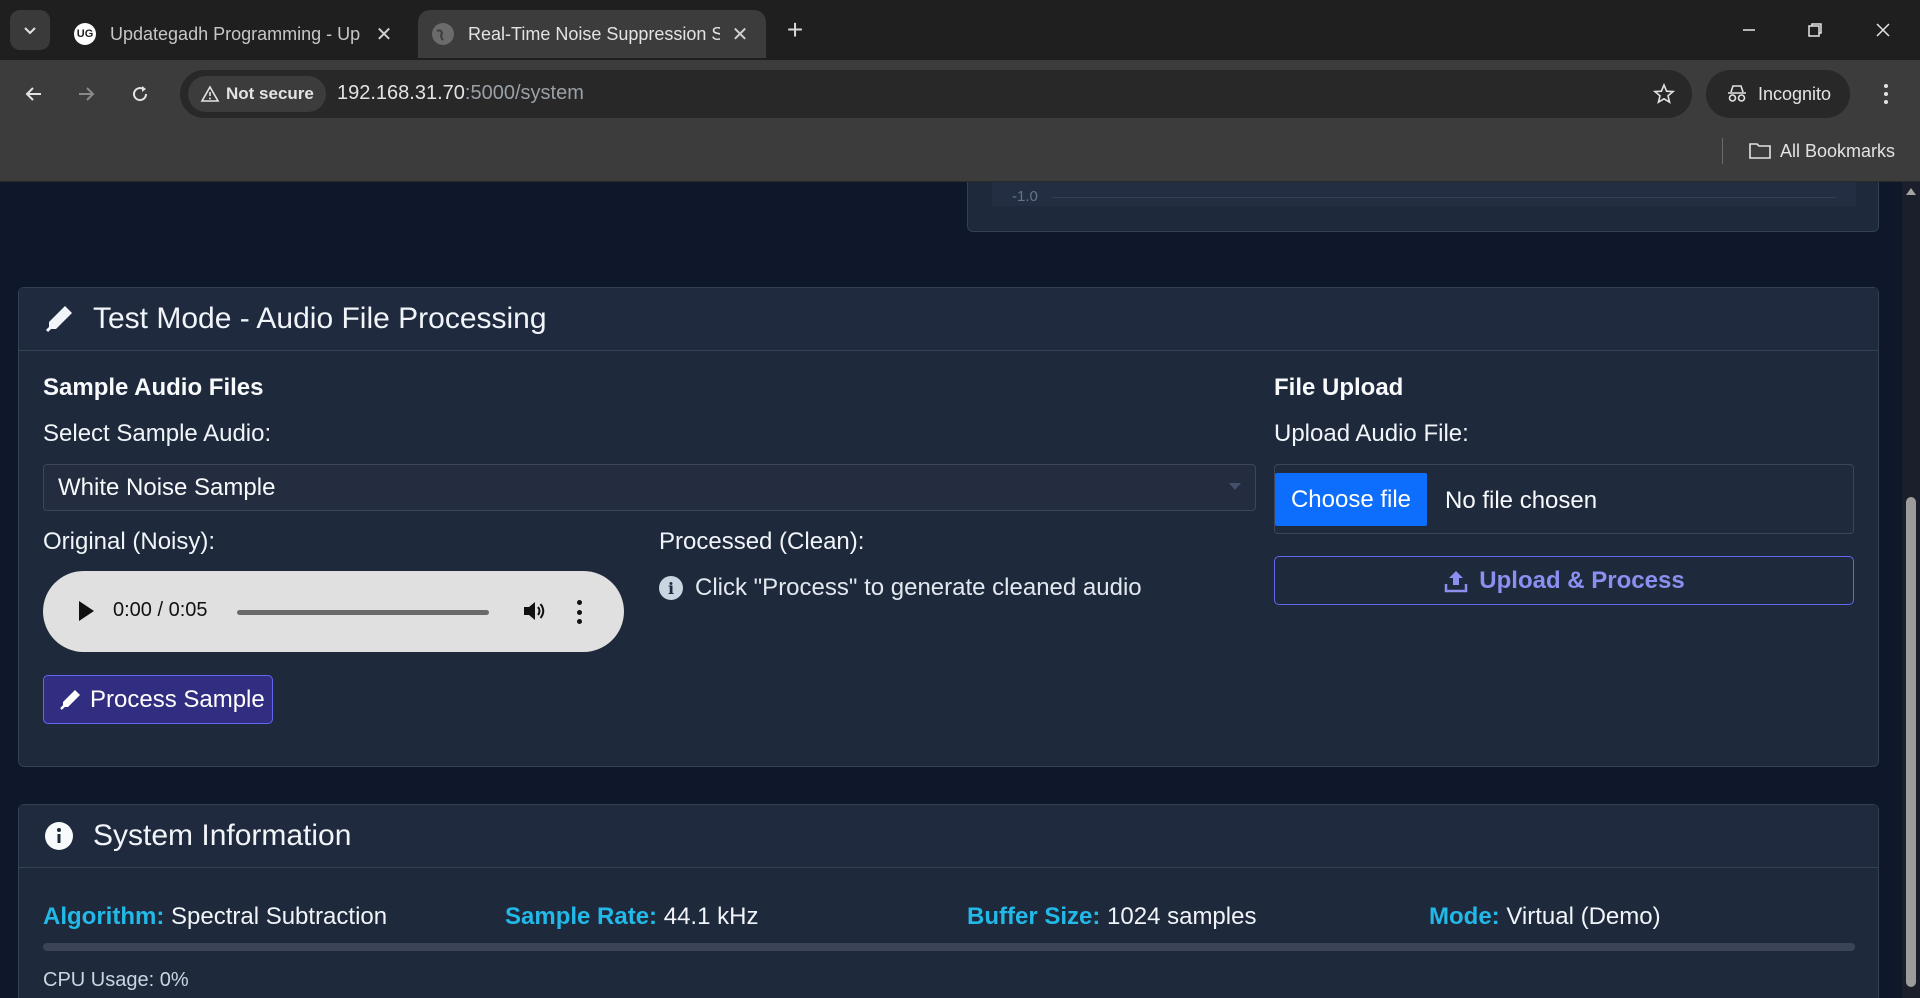  I want to click on waveform-chart-plot: -1.0, so click(1424, 194).